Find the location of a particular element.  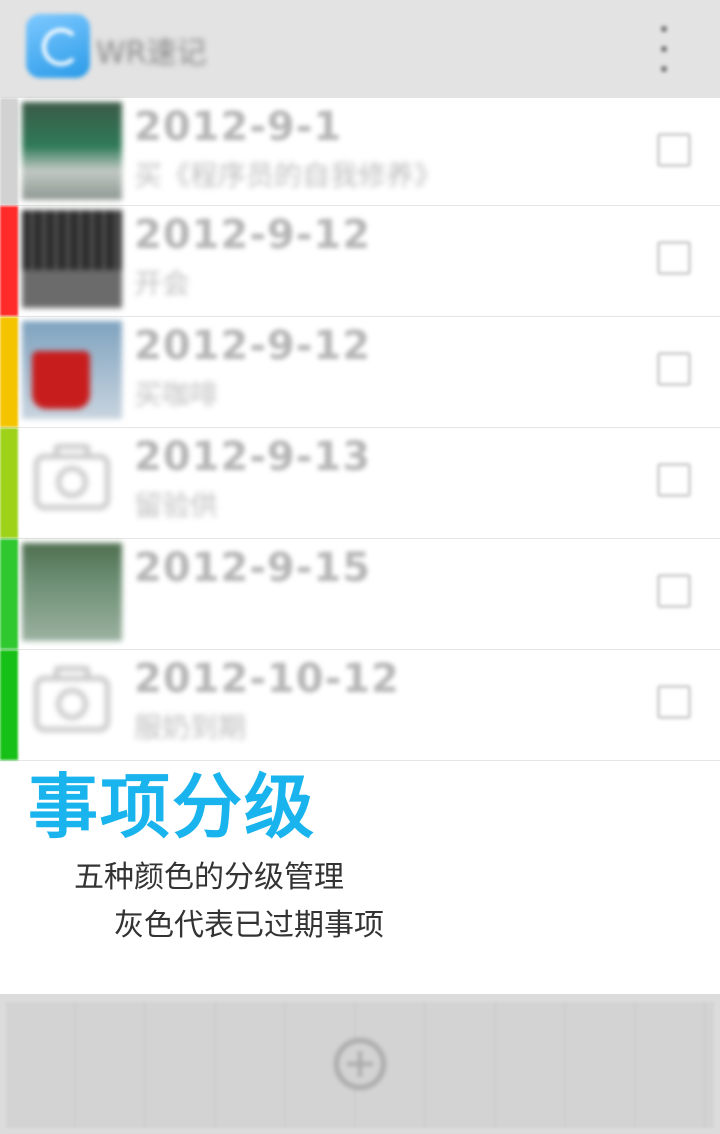

feature-description-line2: 灰色代表已过期事项 is located at coordinates (249, 925).